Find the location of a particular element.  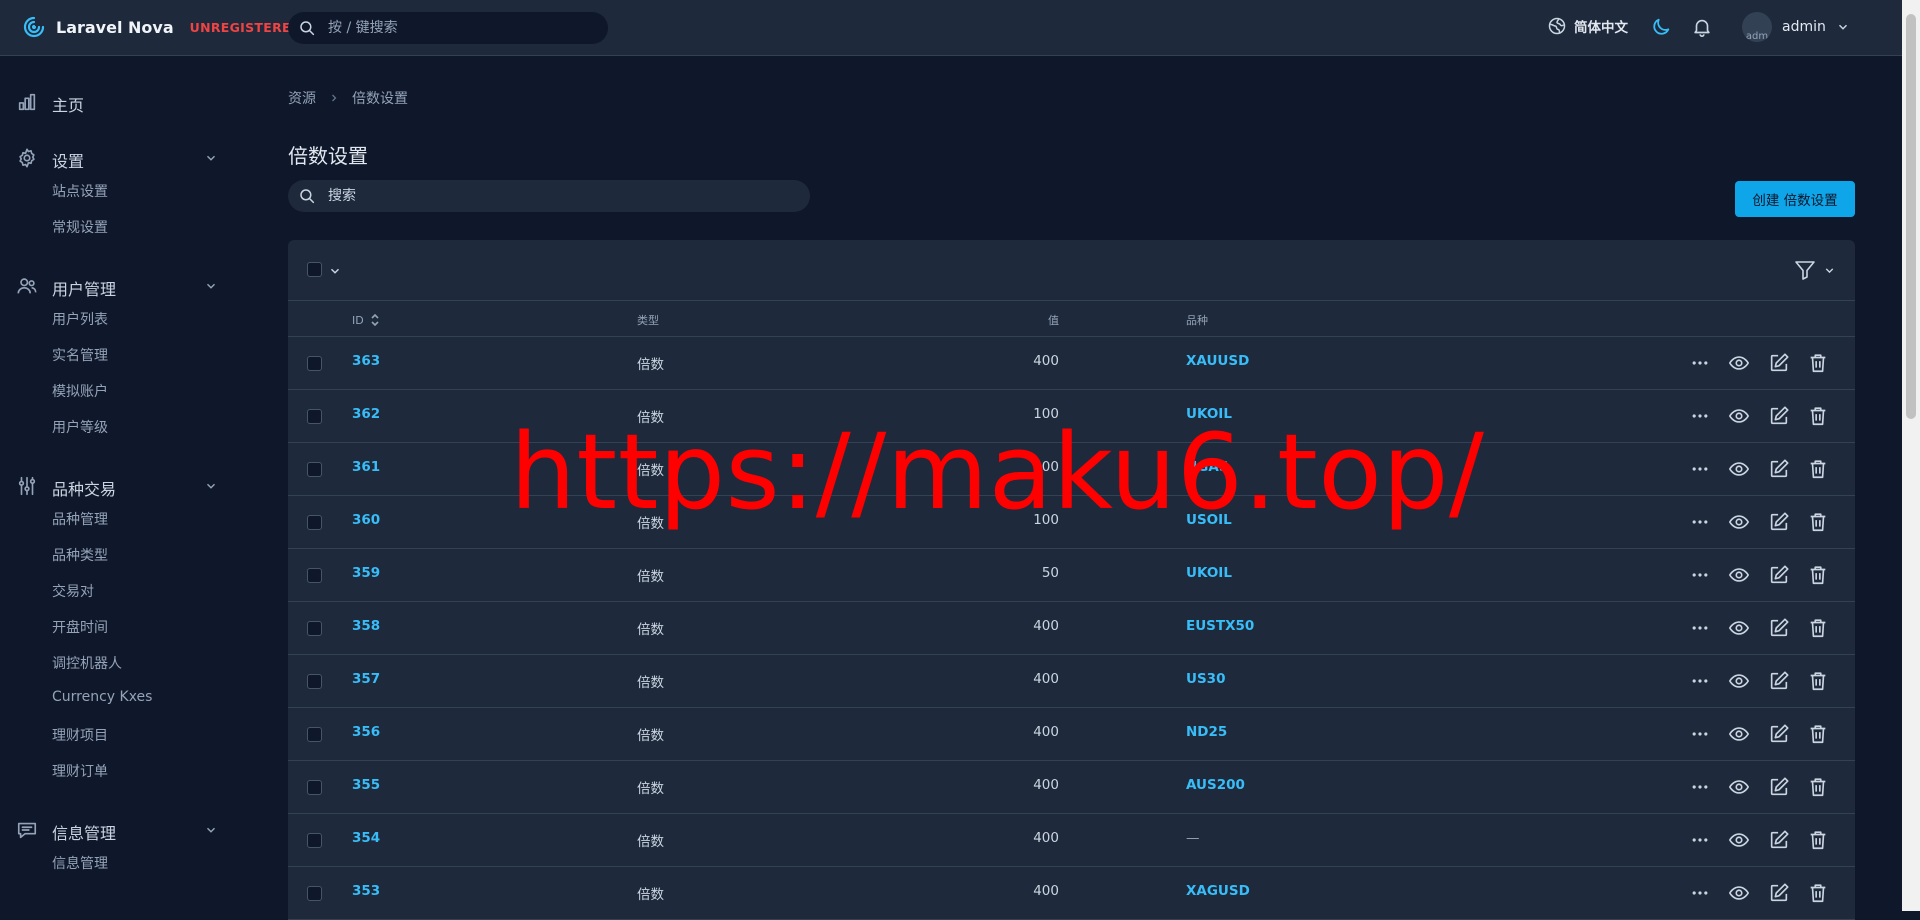

sidebar-item-user-list: 用户列表 is located at coordinates (80, 319).